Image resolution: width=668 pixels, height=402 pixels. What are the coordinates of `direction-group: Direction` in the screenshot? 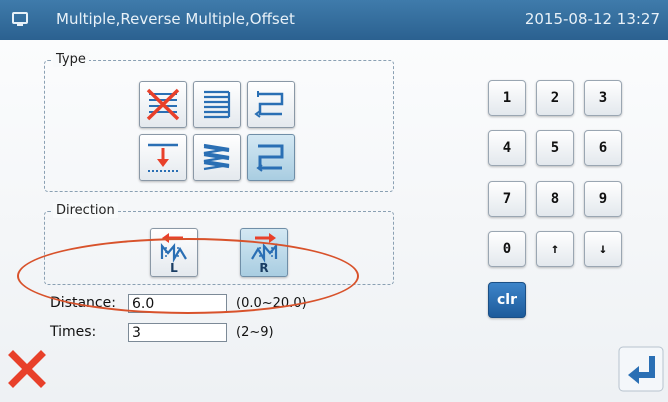 It's located at (219, 244).